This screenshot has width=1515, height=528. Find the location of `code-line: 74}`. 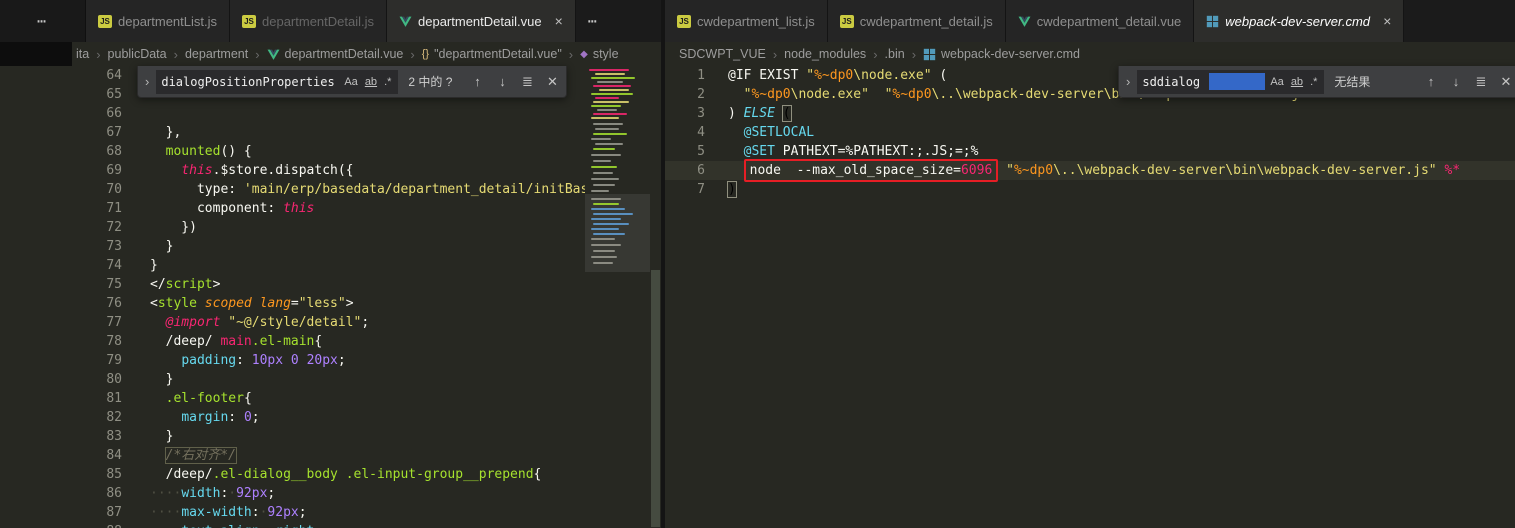

code-line: 74} is located at coordinates (330, 265).